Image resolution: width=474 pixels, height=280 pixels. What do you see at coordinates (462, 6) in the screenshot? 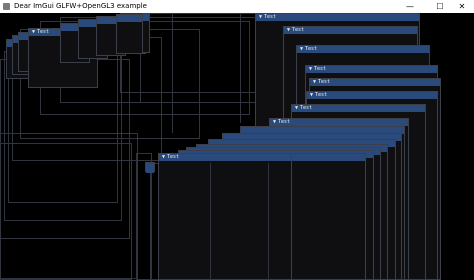
I see `close-button: ✕` at bounding box center [462, 6].